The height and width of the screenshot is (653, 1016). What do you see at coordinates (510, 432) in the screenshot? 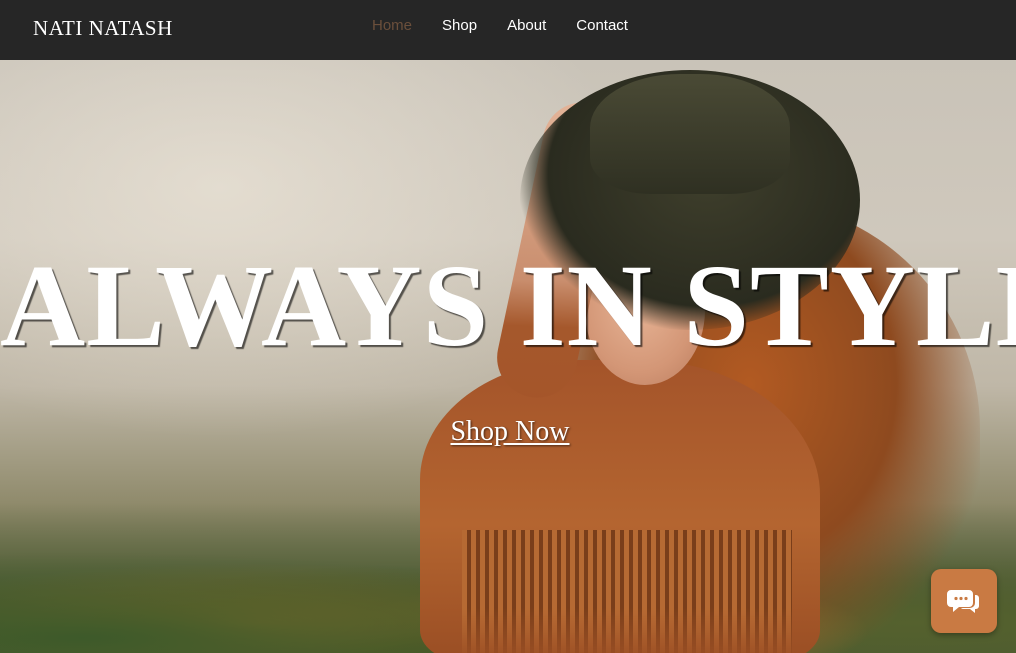
I see `shop-now-link: Shop Now` at bounding box center [510, 432].